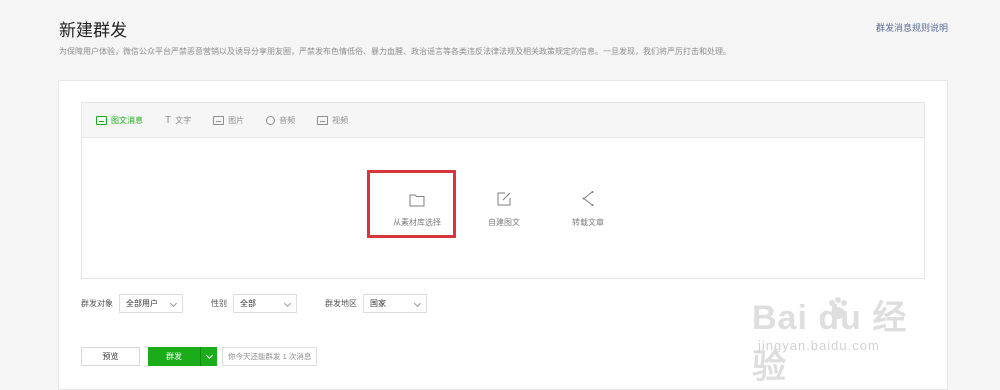 The image size is (1000, 390). What do you see at coordinates (819, 345) in the screenshot?
I see `watermark-sub: jingyan.baidu.com` at bounding box center [819, 345].